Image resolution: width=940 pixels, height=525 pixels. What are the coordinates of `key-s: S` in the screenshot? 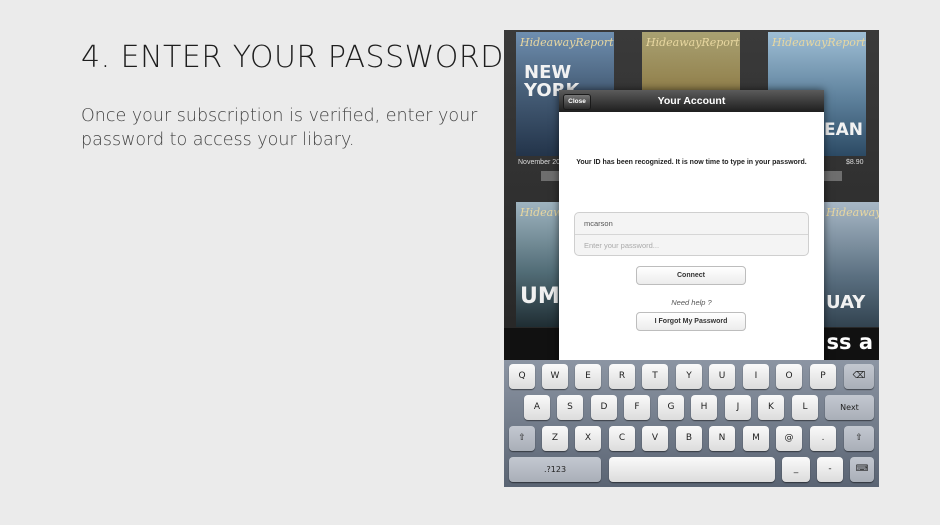 It's located at (570, 407).